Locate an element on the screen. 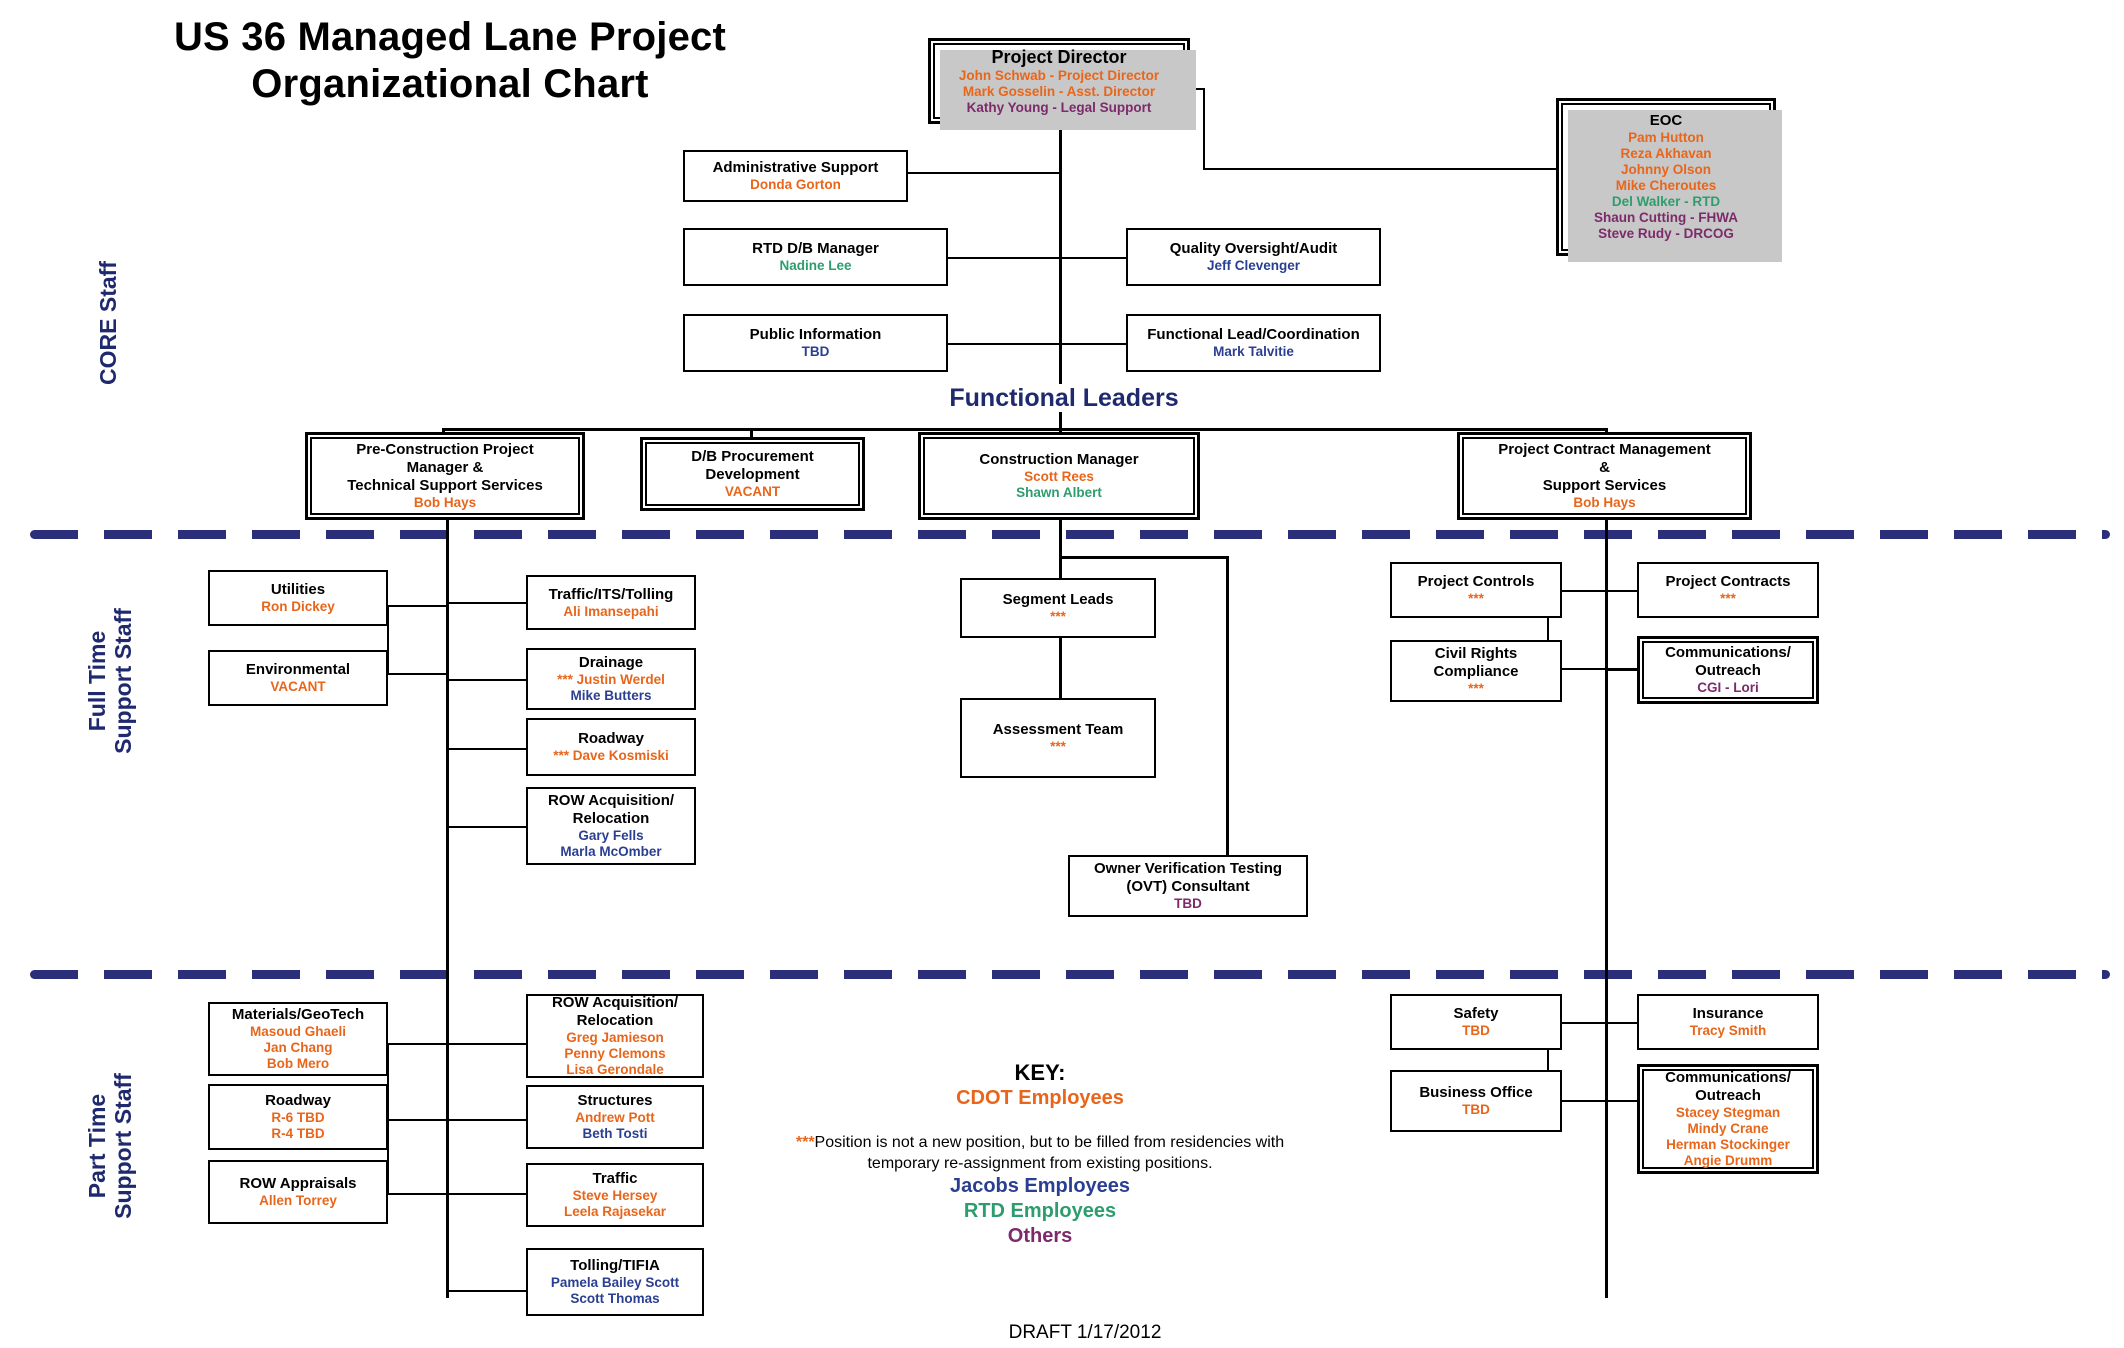 The height and width of the screenshot is (1348, 2124). box-db-procurement-development: D/B Procurement Development VACANT is located at coordinates (752, 474).